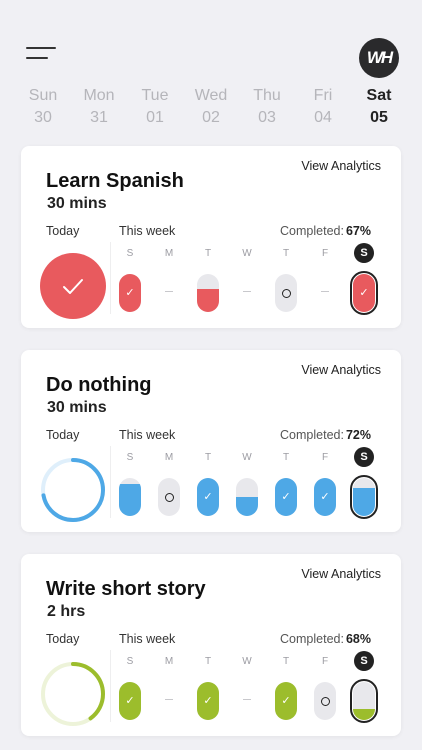 The width and height of the screenshot is (422, 750). I want to click on week-tracker: S M T ✓ W T ✓ F ✓ S, so click(253, 485).